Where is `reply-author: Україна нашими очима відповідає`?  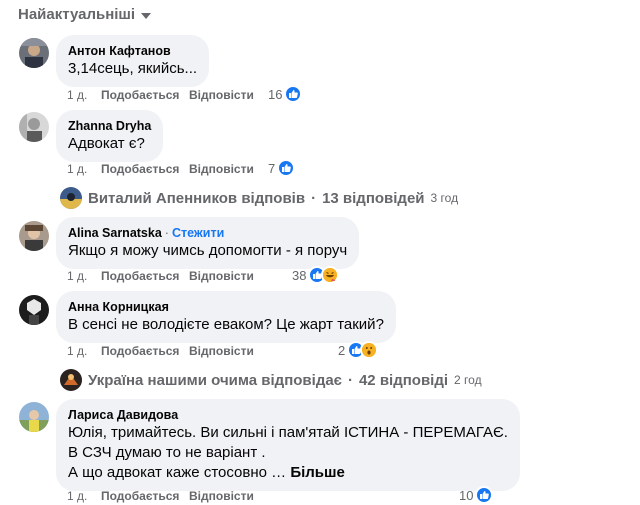
reply-author: Україна нашими очима відповідає is located at coordinates (215, 380).